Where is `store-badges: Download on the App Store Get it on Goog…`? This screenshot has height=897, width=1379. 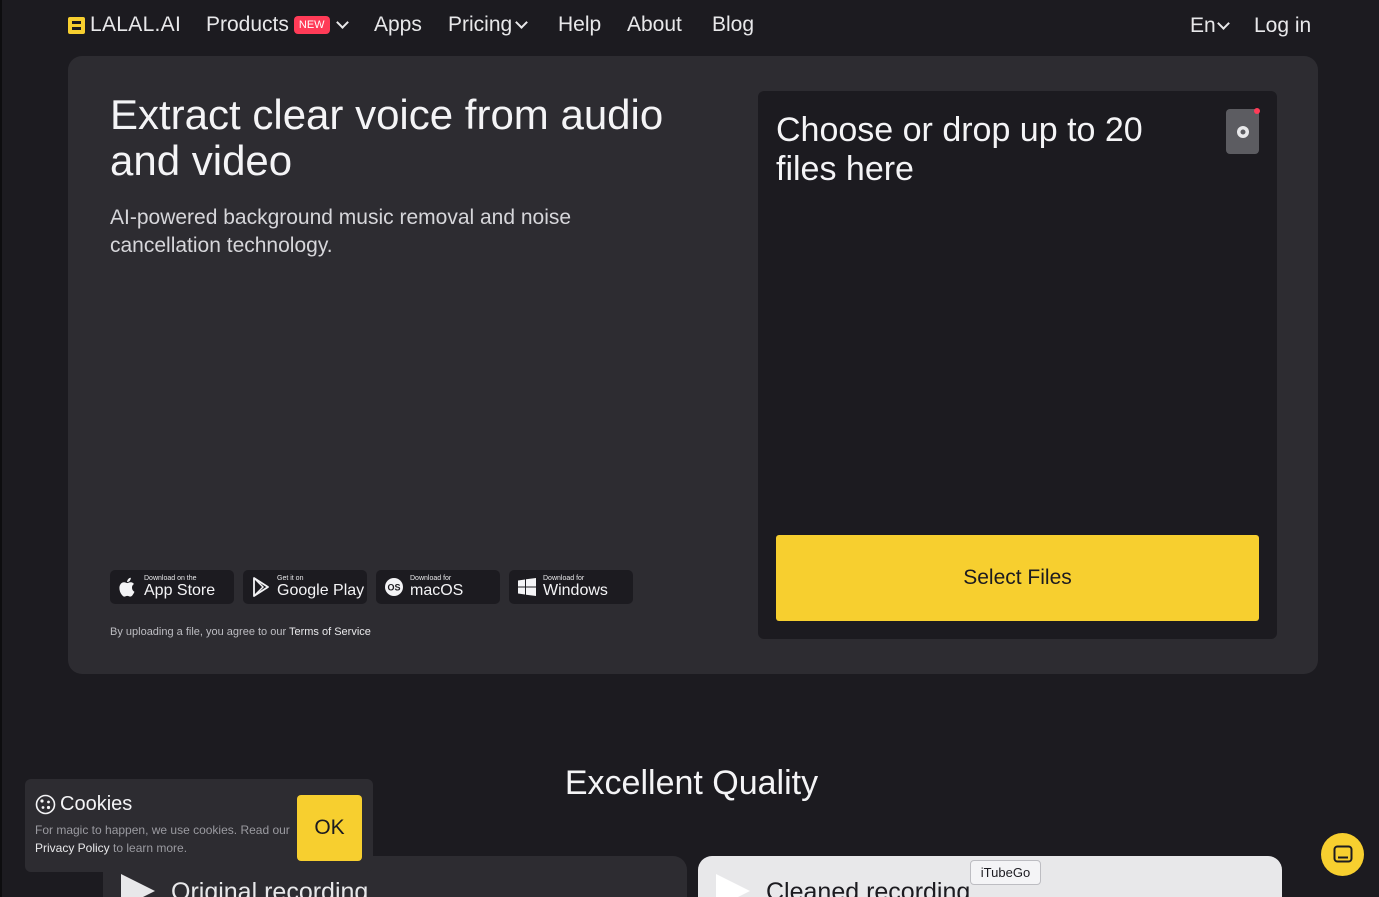 store-badges: Download on the App Store Get it on Goog… is located at coordinates (371, 587).